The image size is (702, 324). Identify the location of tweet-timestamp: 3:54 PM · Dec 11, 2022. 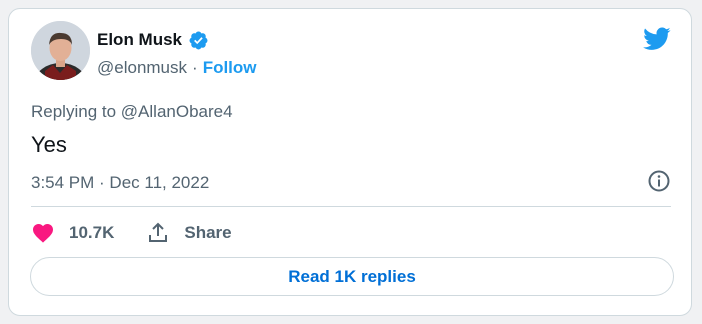
(120, 183).